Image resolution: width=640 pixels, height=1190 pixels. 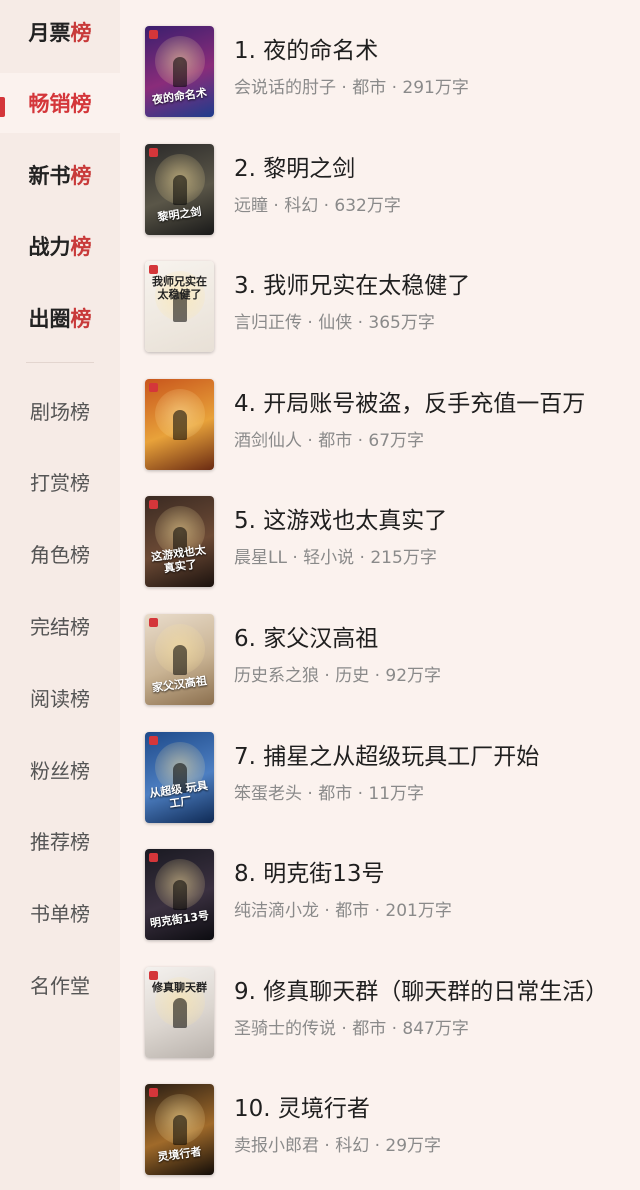 I want to click on book-rank: 4., so click(x=245, y=403).